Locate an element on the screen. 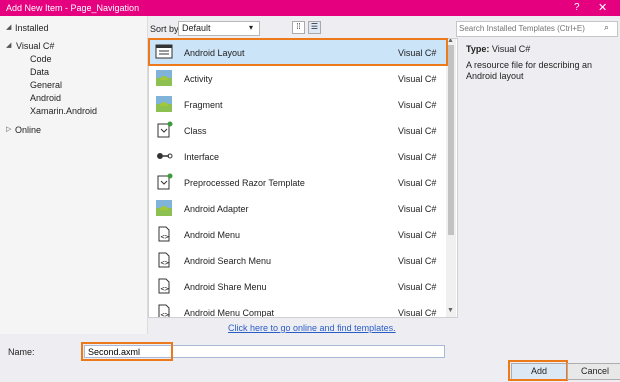 The width and height of the screenshot is (620, 382). template-name: Activity is located at coordinates (198, 79).